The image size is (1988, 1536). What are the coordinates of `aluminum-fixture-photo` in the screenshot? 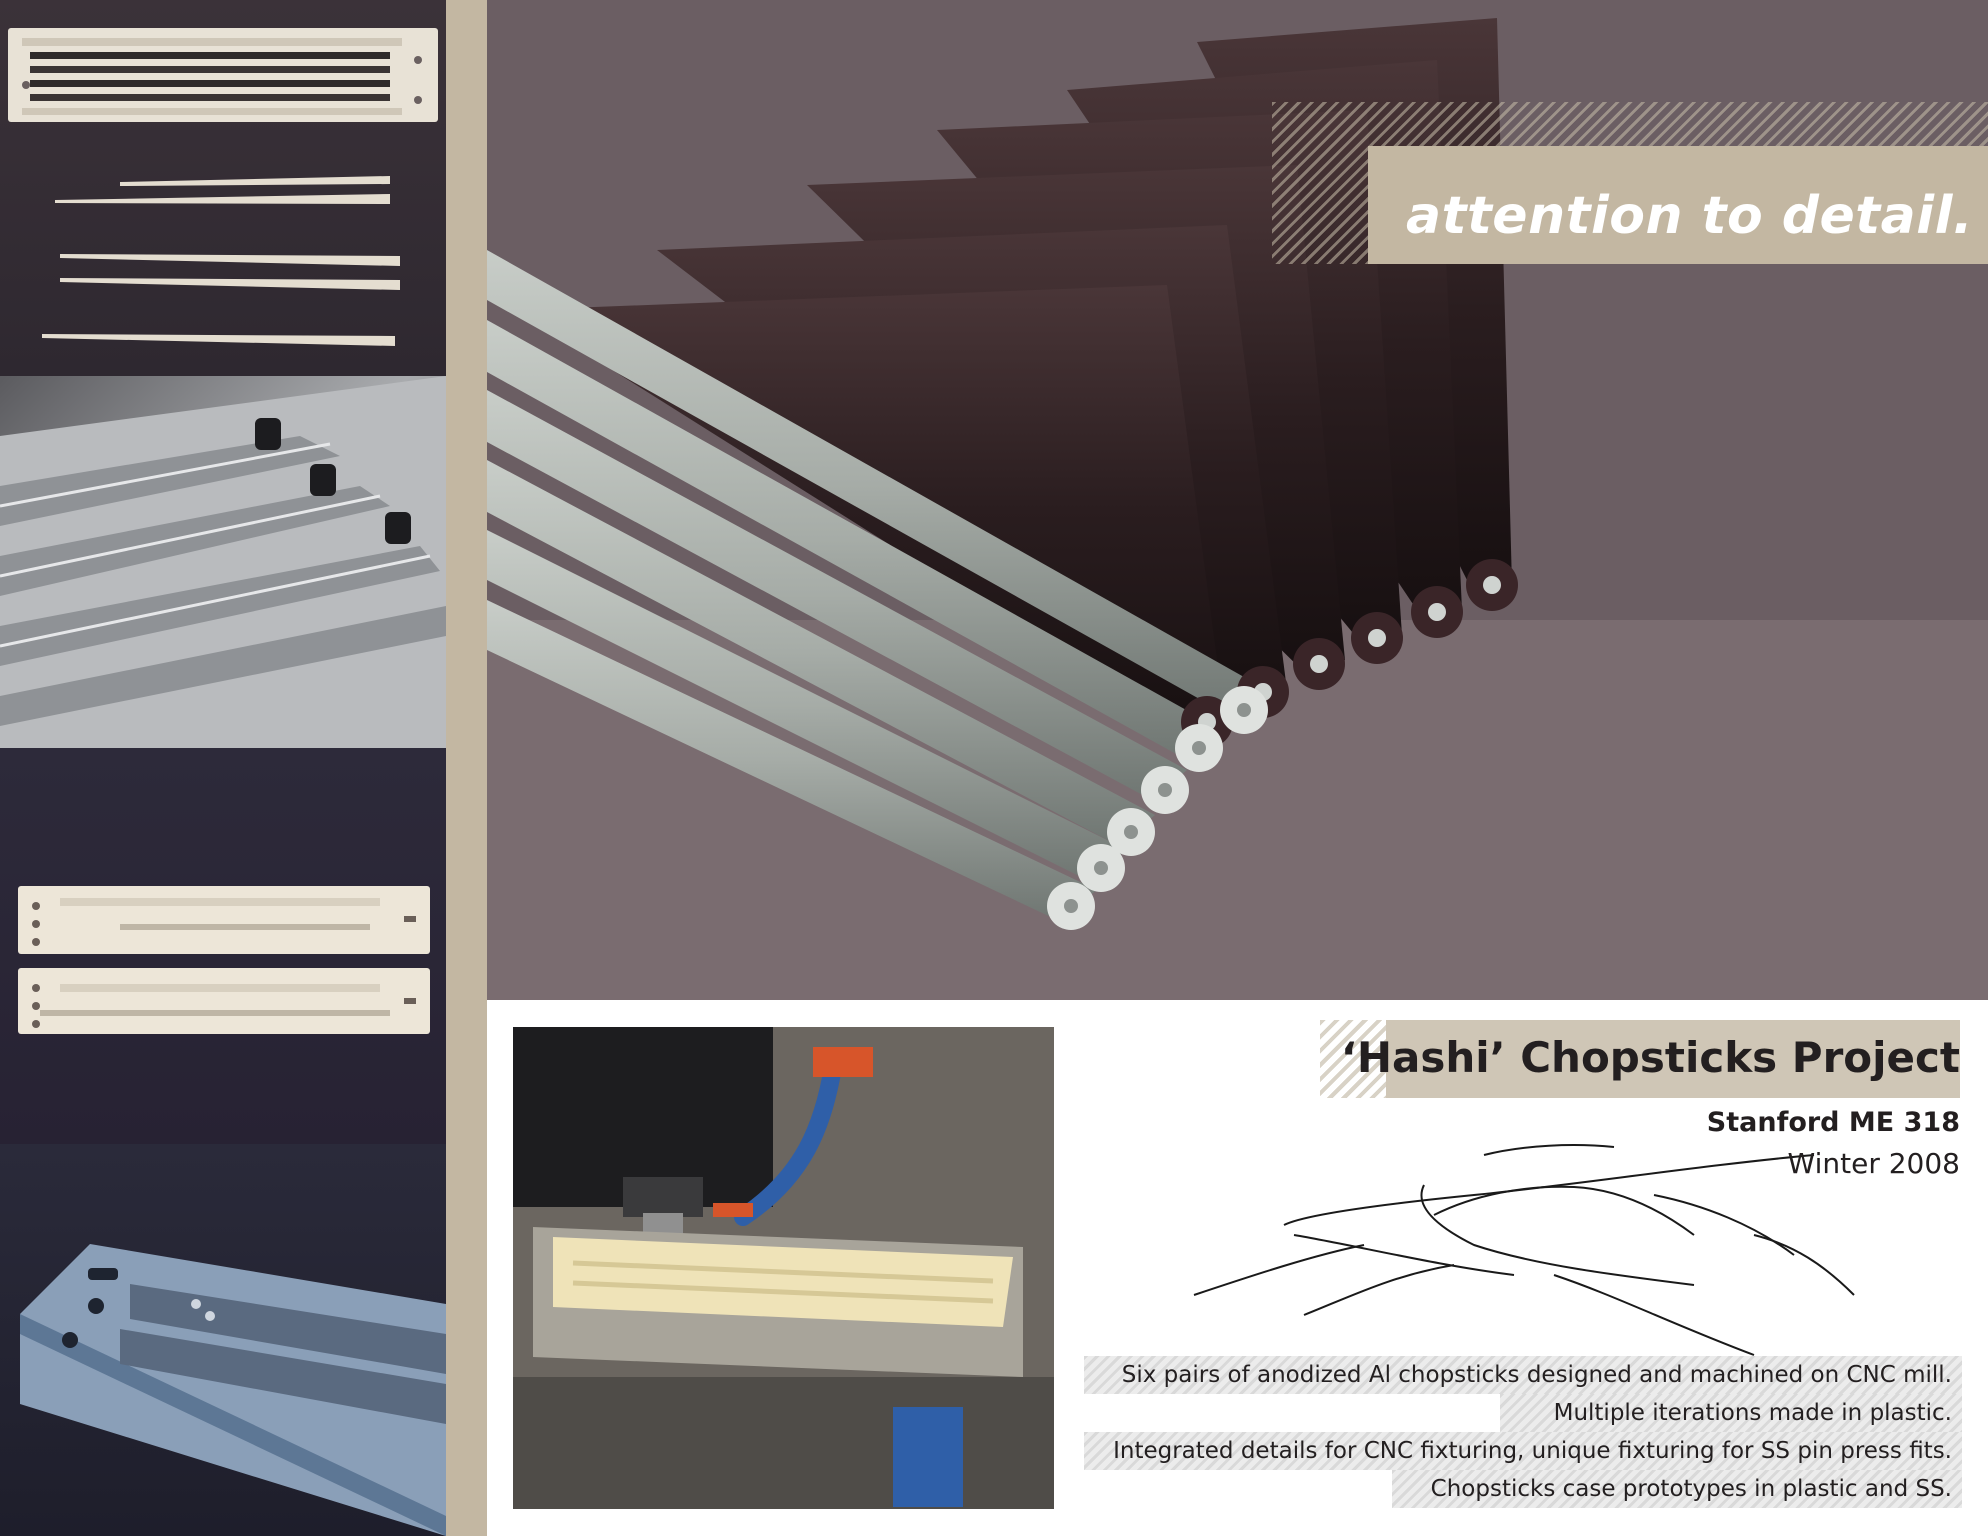 It's located at (223, 562).